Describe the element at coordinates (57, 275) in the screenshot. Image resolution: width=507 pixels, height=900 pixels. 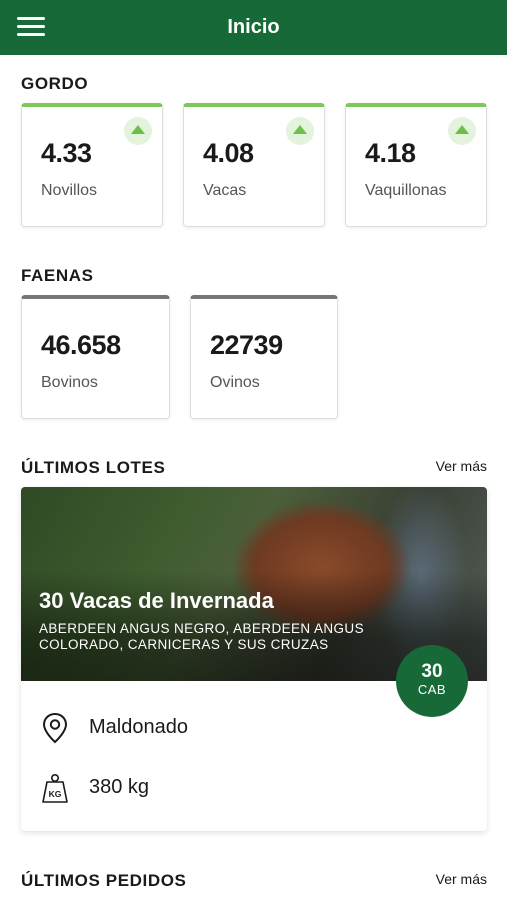
I see `section-title-faenas: FAENAS` at that location.